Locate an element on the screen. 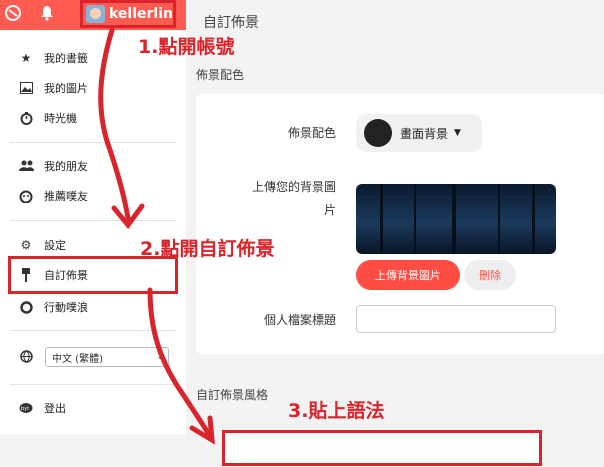 The height and width of the screenshot is (467, 604). sidebar-item-friends: 我的朋友 is located at coordinates (53, 166).